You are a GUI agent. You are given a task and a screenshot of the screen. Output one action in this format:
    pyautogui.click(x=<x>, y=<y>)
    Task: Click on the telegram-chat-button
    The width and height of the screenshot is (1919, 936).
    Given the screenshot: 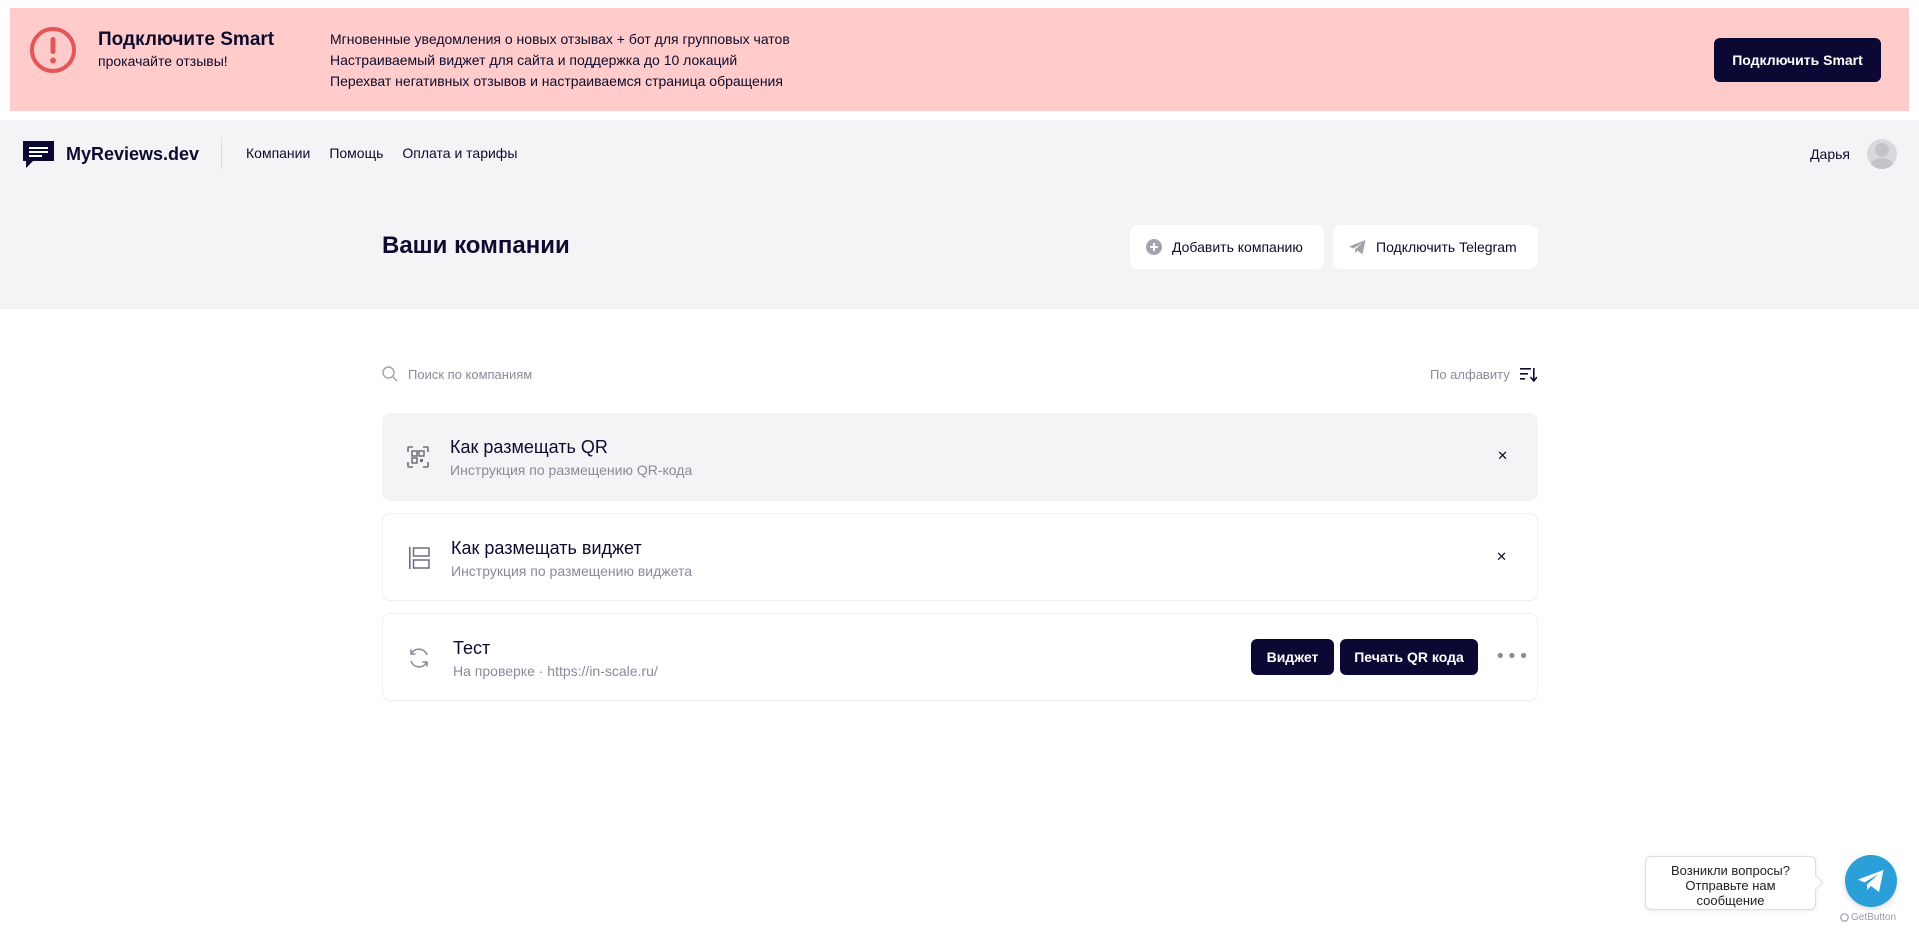 What is the action you would take?
    pyautogui.click(x=1871, y=881)
    